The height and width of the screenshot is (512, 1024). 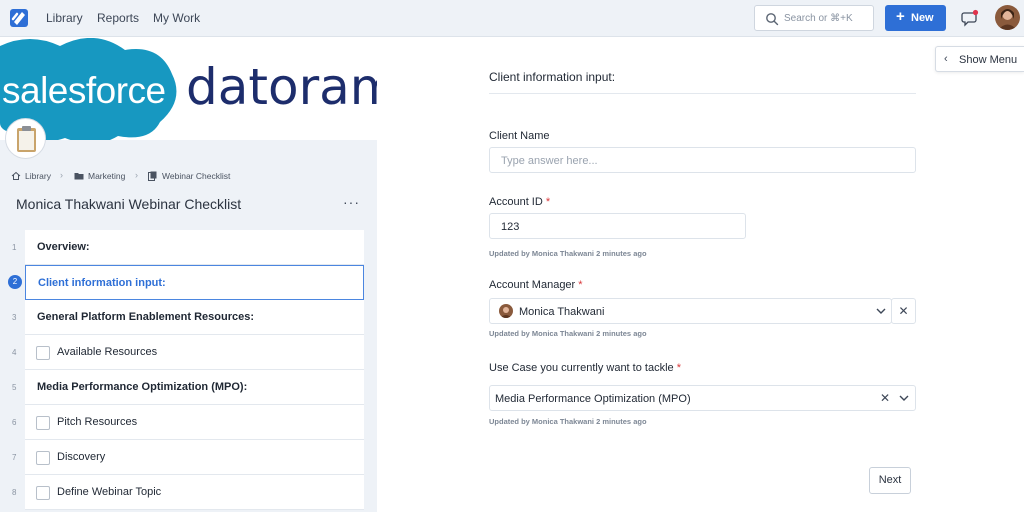 I want to click on plus-icon: +, so click(x=900, y=16).